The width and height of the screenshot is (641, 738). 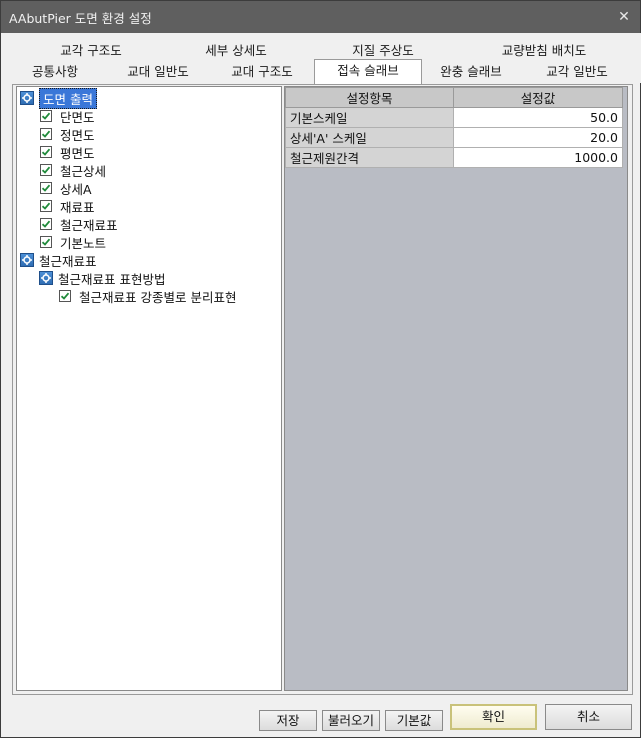 I want to click on tree-item: 철근상세, so click(x=73, y=170).